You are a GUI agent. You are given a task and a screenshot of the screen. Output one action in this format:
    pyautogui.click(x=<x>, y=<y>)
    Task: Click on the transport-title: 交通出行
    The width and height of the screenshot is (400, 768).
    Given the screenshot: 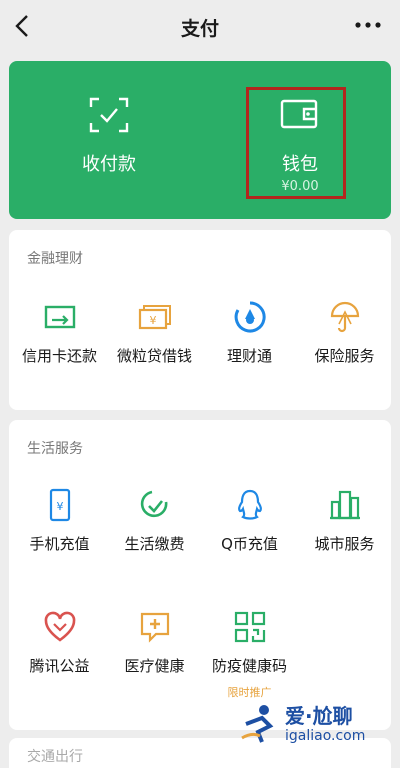 What is the action you would take?
    pyautogui.click(x=55, y=757)
    